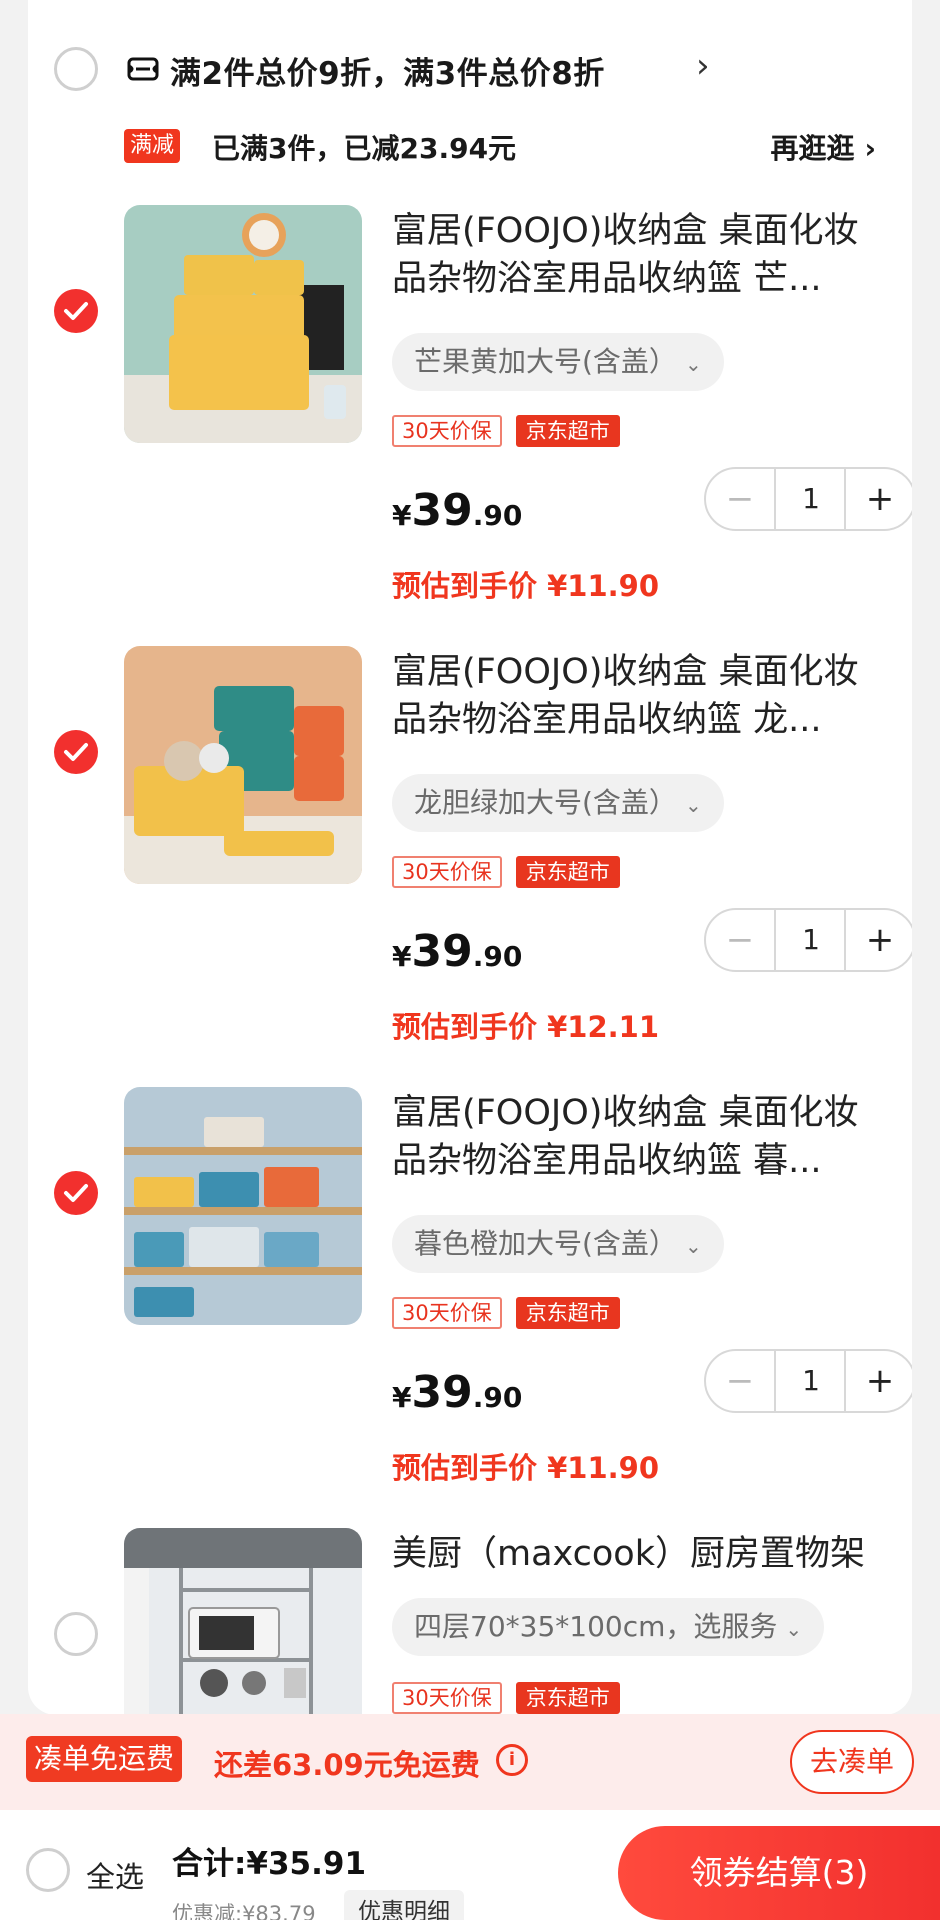 This screenshot has width=940, height=1920. What do you see at coordinates (404, 1905) in the screenshot?
I see `discount-detail-button: 优惠明细` at bounding box center [404, 1905].